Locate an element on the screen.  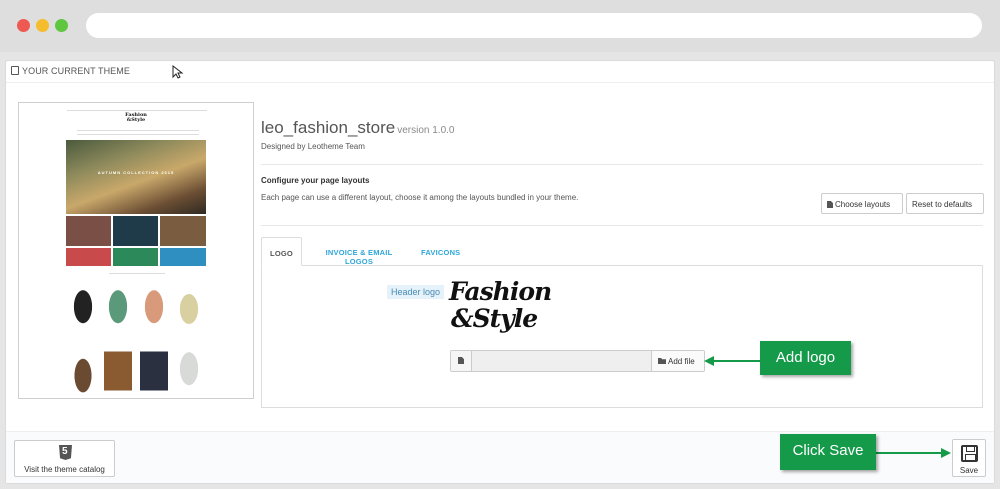
theme-name-text: leo_fashion_store is located at coordinates (328, 127).